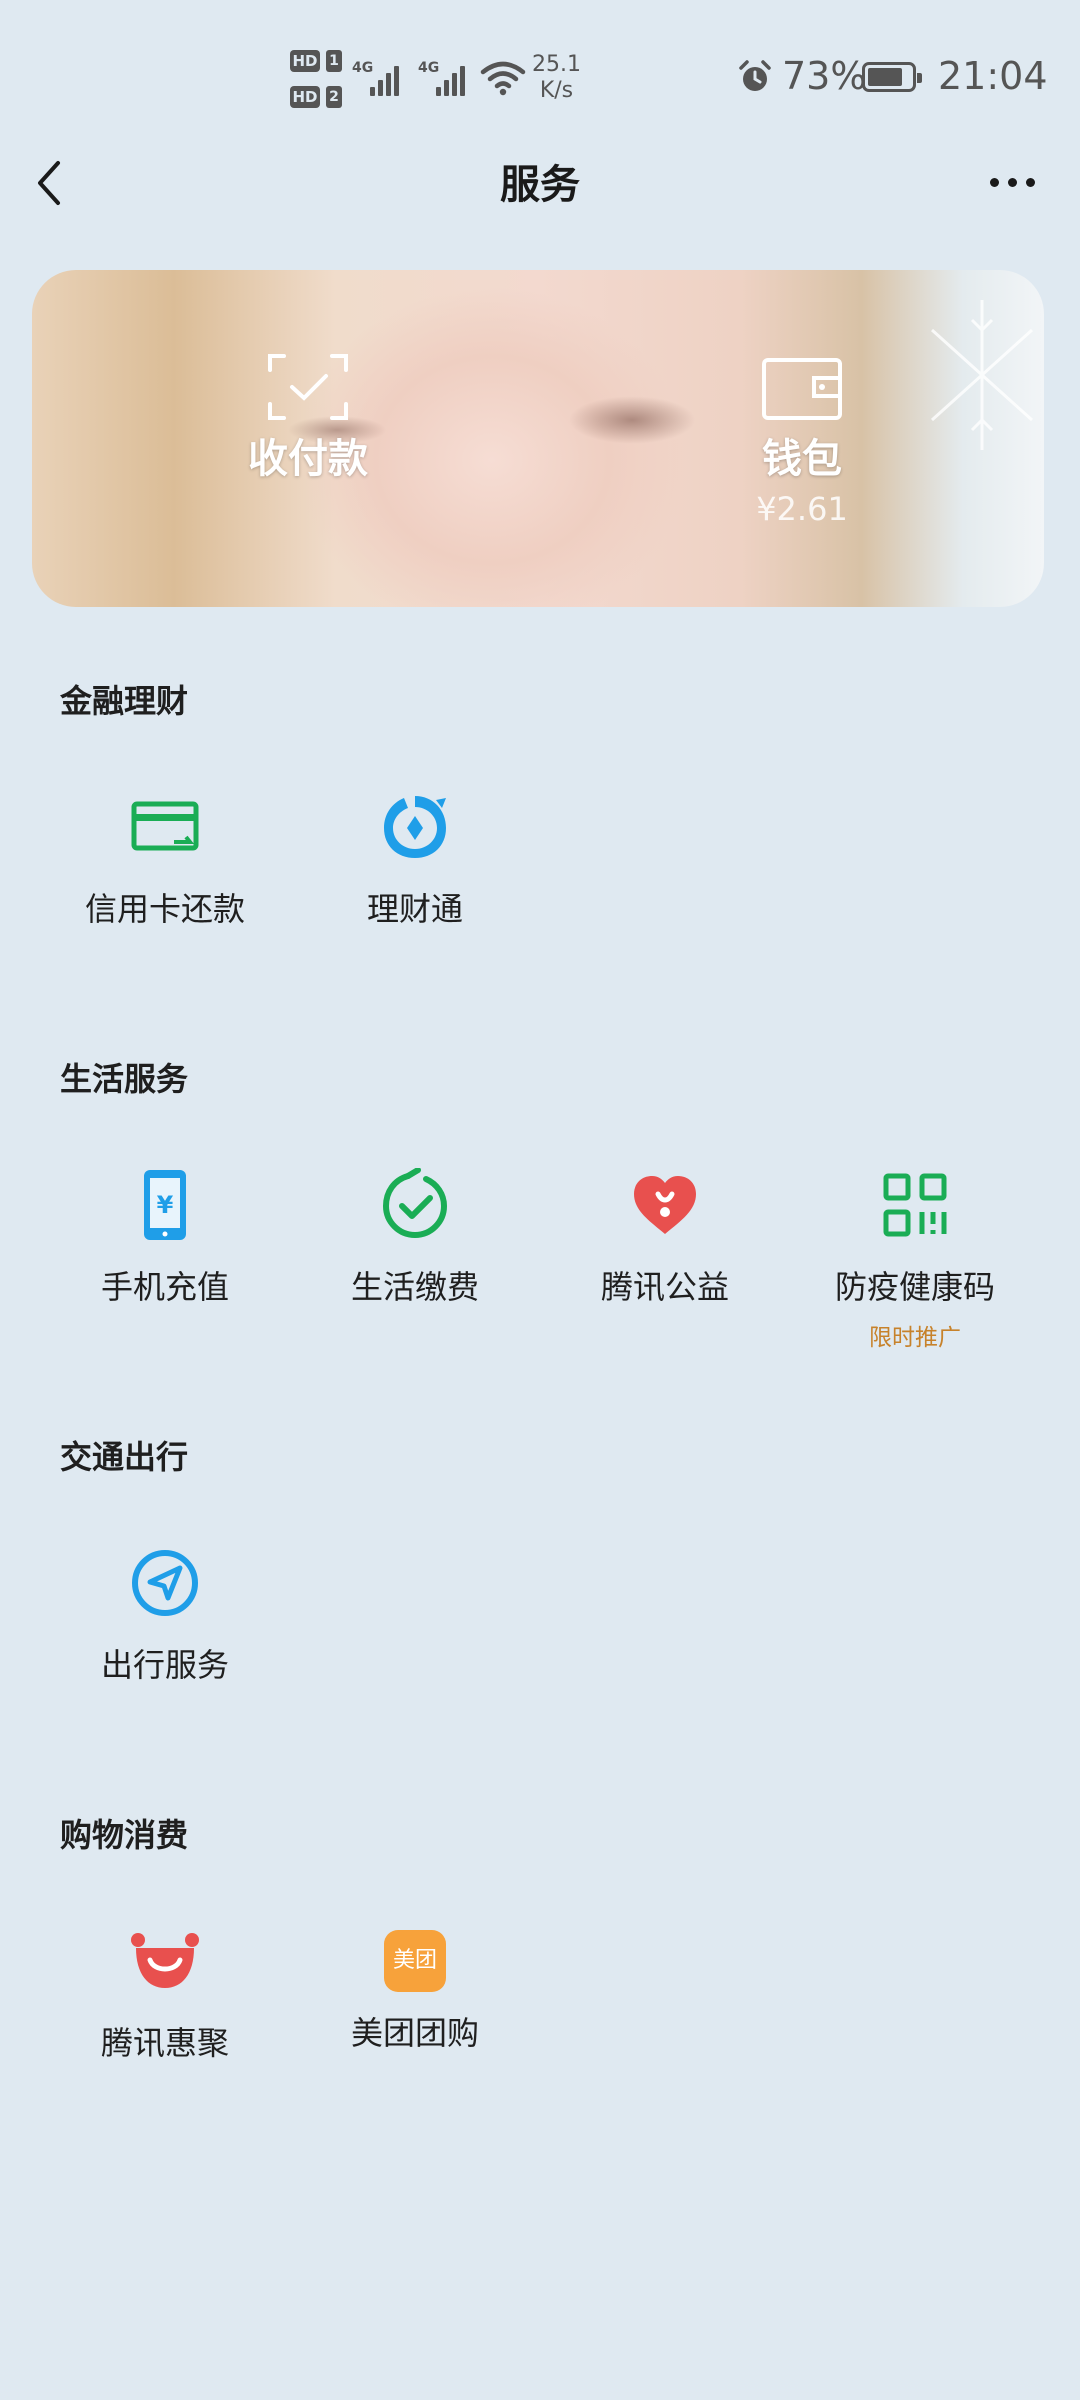 This screenshot has width=1080, height=2400. I want to click on wallet-button: 钱包 ¥2.61, so click(802, 442).